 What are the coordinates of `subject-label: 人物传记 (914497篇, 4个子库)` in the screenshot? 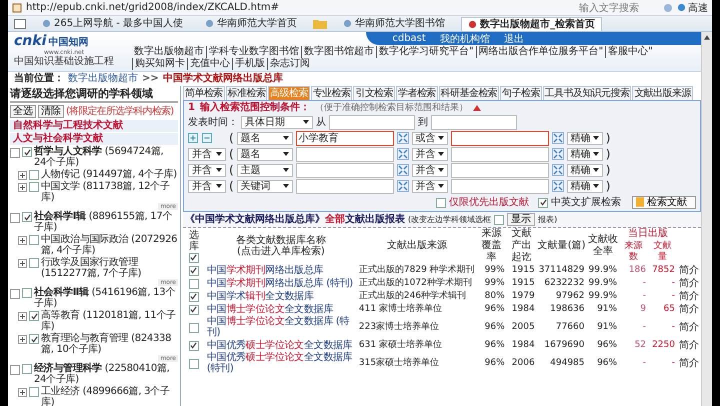 It's located at (109, 174).